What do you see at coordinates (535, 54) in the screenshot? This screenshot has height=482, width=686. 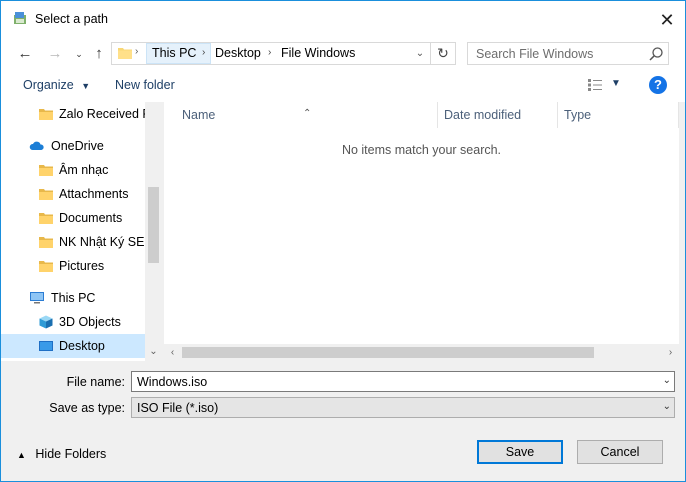 I see `search-placeholder: Search File Windows` at bounding box center [535, 54].